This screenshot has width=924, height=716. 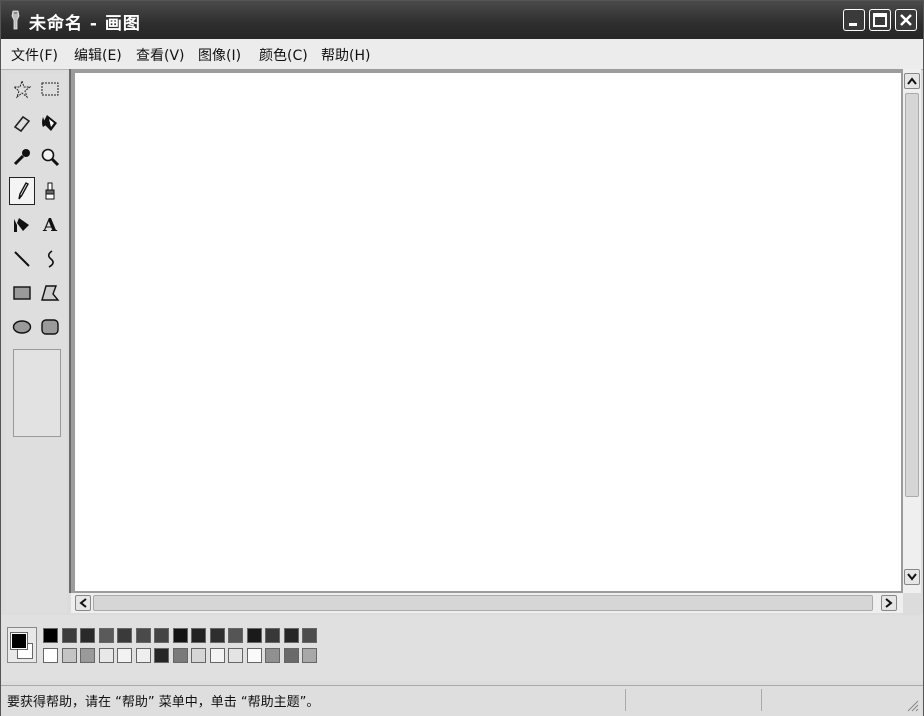 What do you see at coordinates (283, 55) in the screenshot?
I see `menu-colors: 颜色(C)` at bounding box center [283, 55].